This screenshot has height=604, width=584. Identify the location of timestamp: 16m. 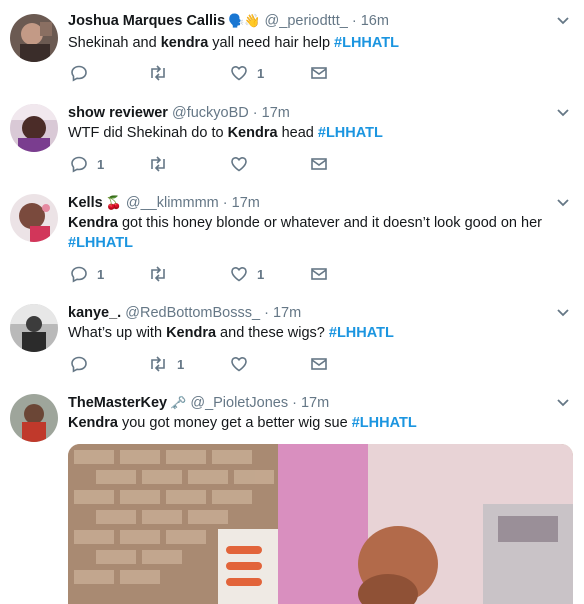
(375, 21).